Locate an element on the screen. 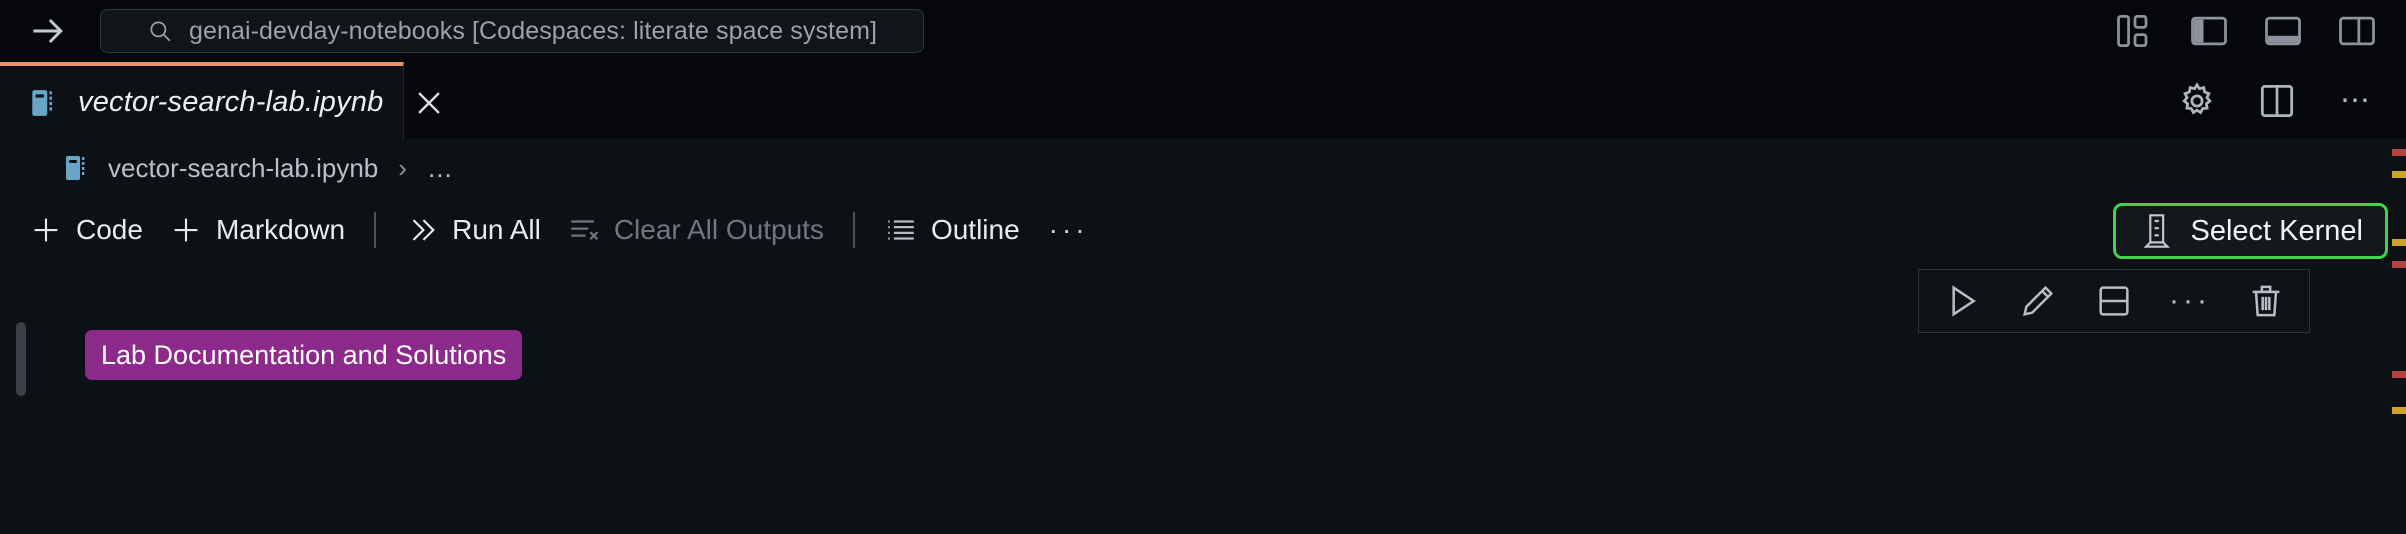  toggle-panel-icon is located at coordinates (2283, 31).